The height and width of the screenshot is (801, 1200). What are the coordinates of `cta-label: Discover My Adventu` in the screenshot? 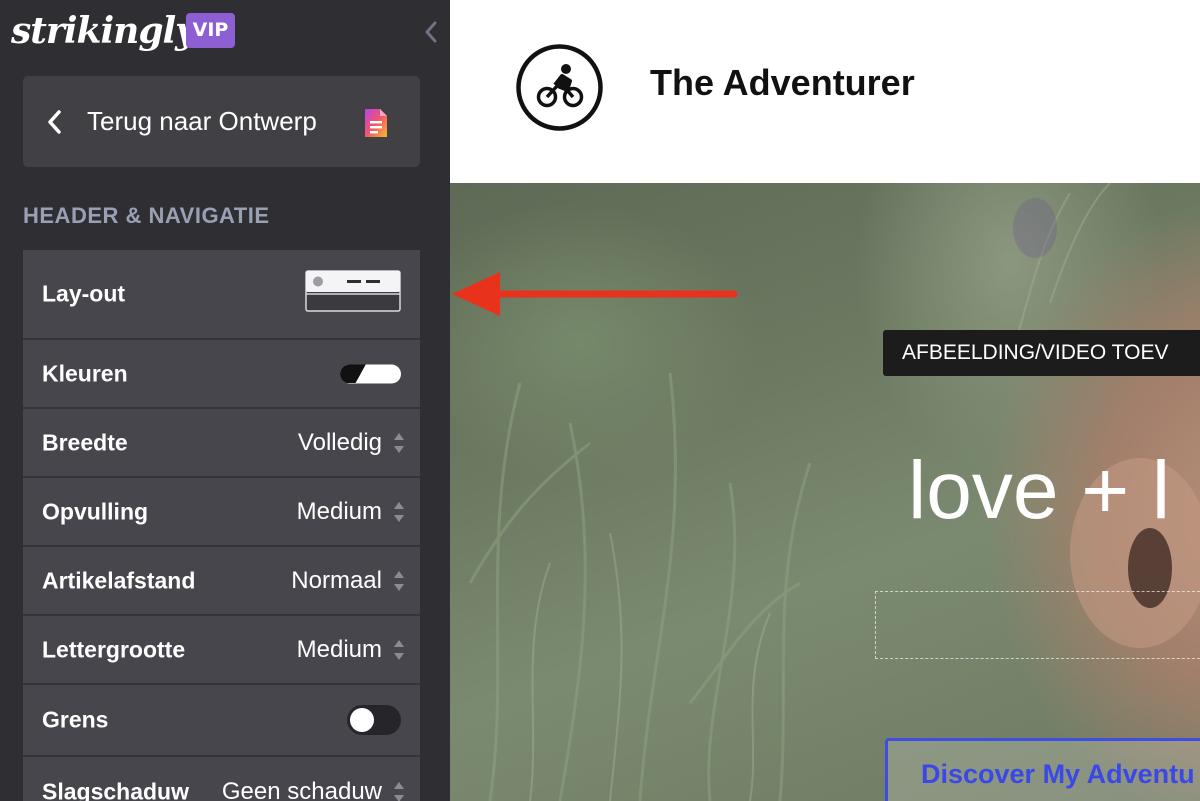 It's located at (1058, 774).